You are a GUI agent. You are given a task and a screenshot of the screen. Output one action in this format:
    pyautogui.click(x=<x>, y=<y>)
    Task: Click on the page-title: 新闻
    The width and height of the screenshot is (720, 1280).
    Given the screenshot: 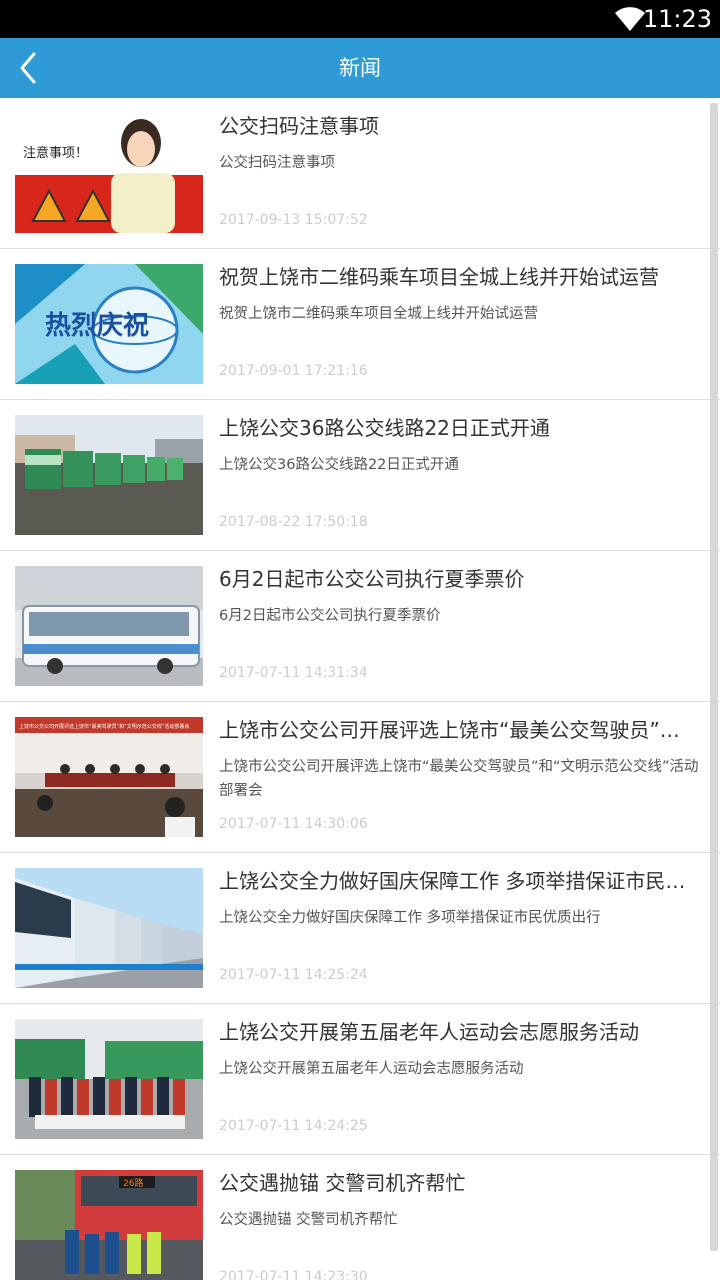 What is the action you would take?
    pyautogui.click(x=360, y=68)
    